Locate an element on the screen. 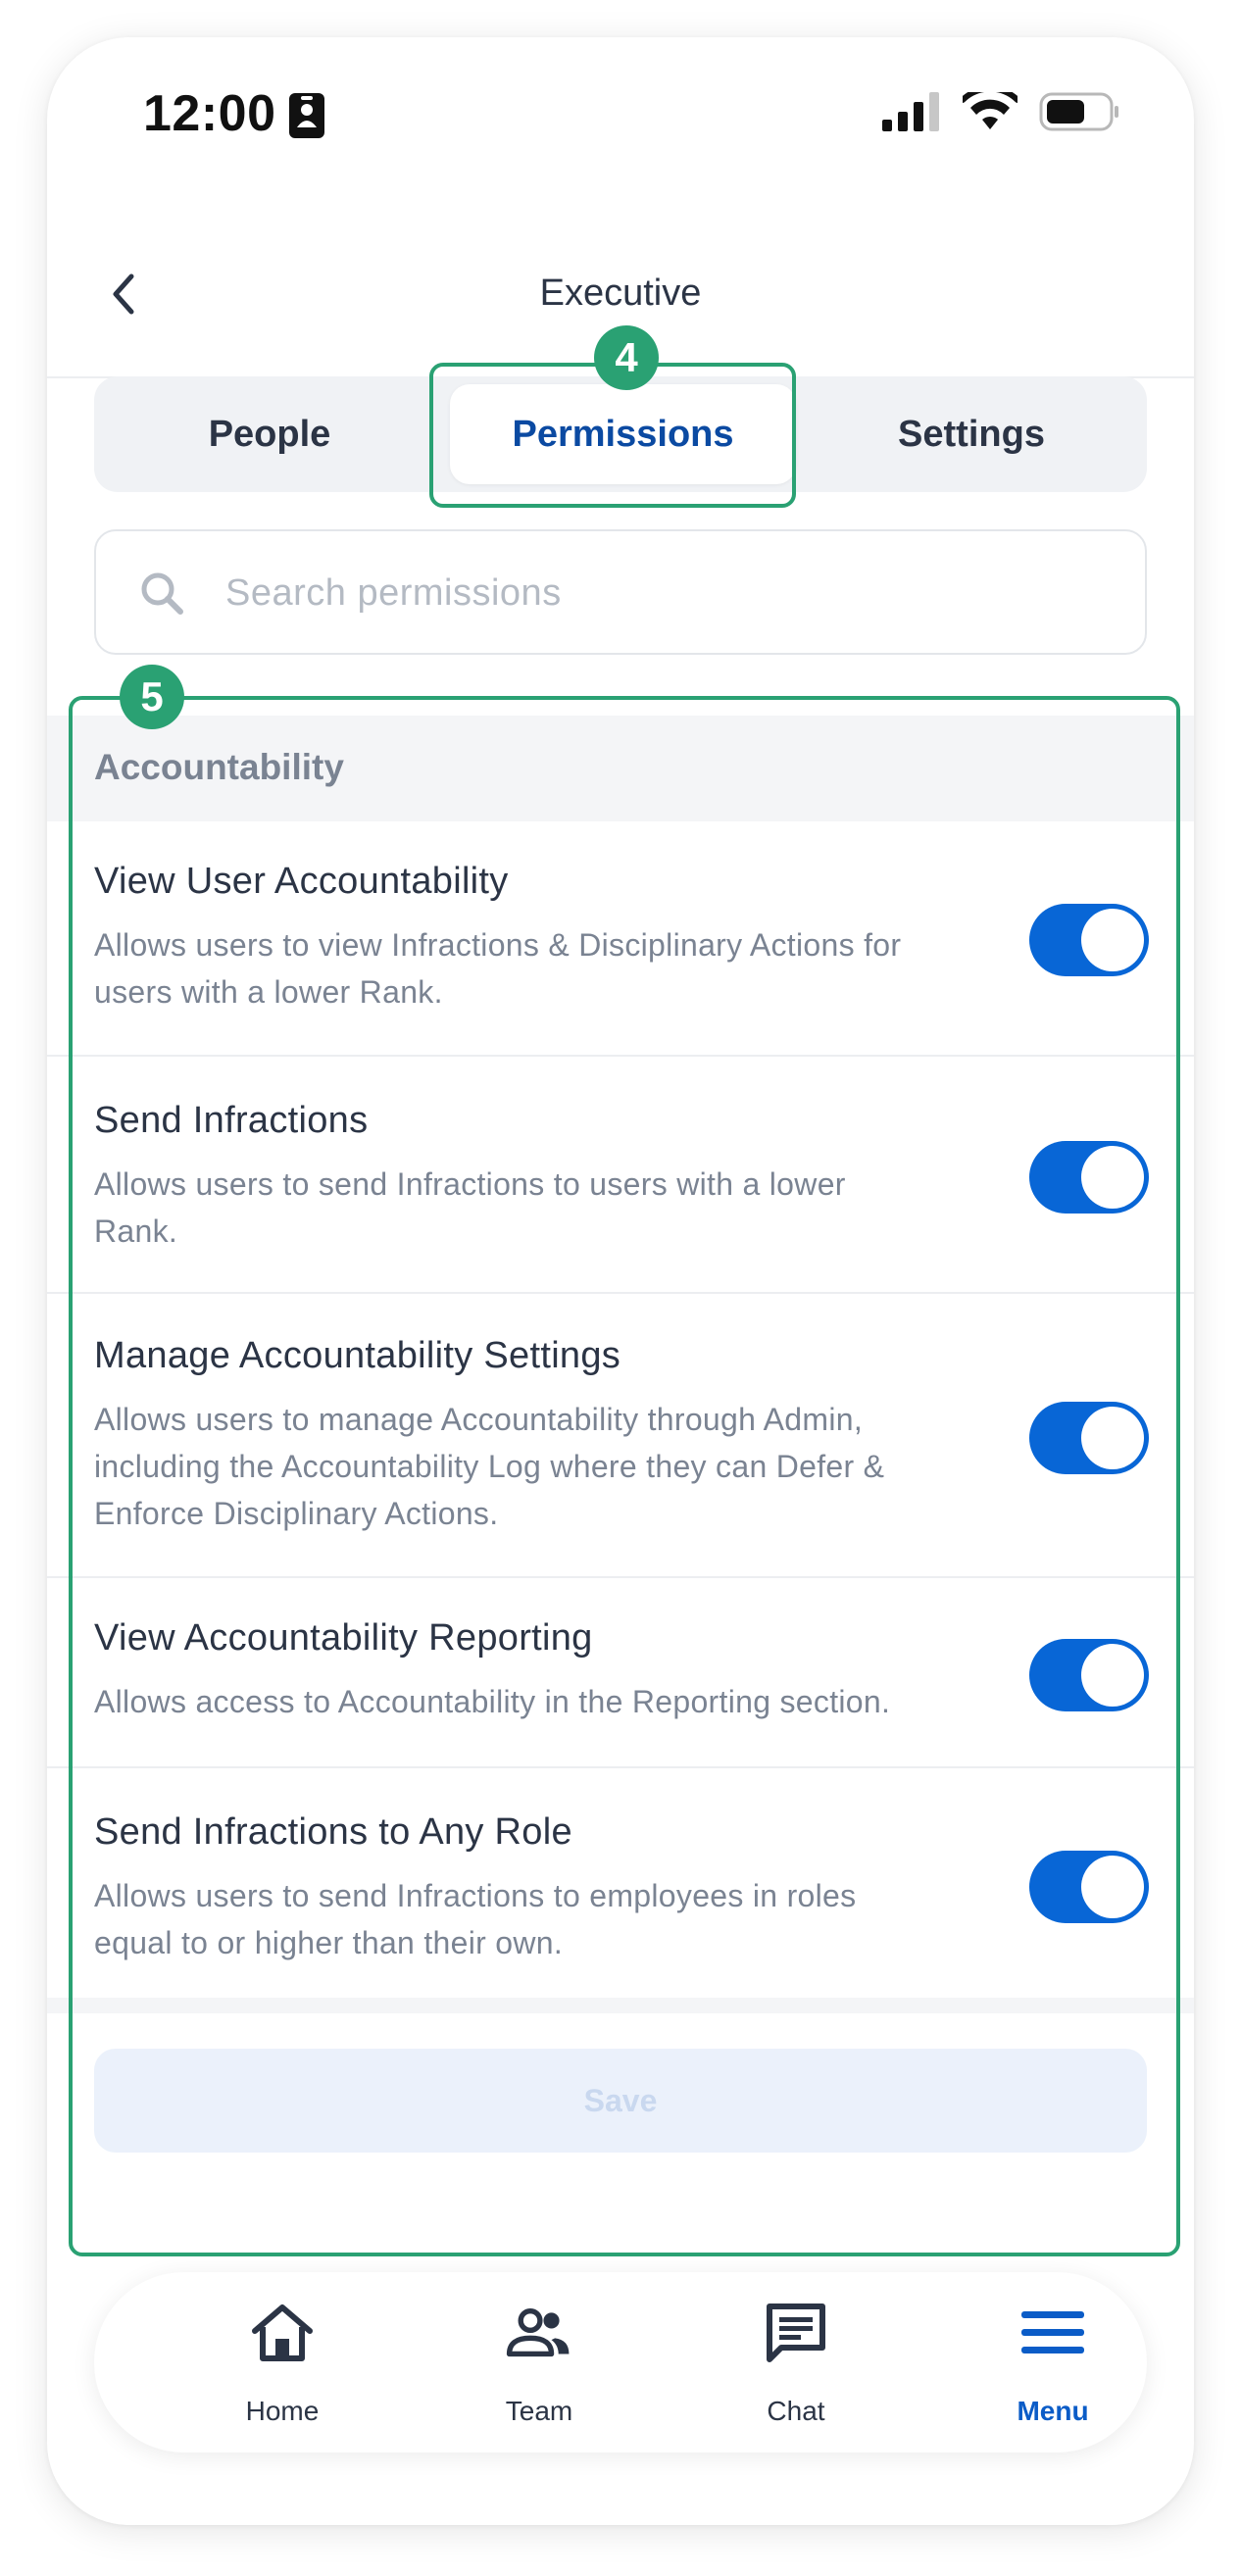 This screenshot has width=1241, height=2576. status-icons is located at coordinates (1001, 111).